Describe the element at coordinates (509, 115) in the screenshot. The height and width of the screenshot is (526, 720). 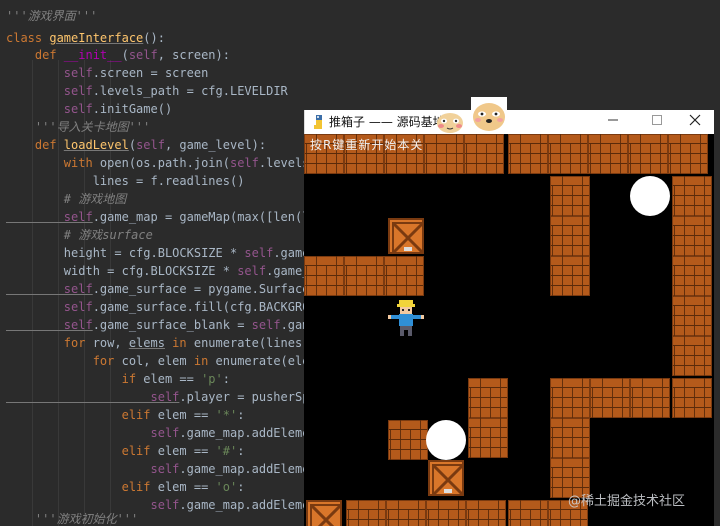
I see `window-titlebar: 推箱子 —— 源码基地:` at that location.